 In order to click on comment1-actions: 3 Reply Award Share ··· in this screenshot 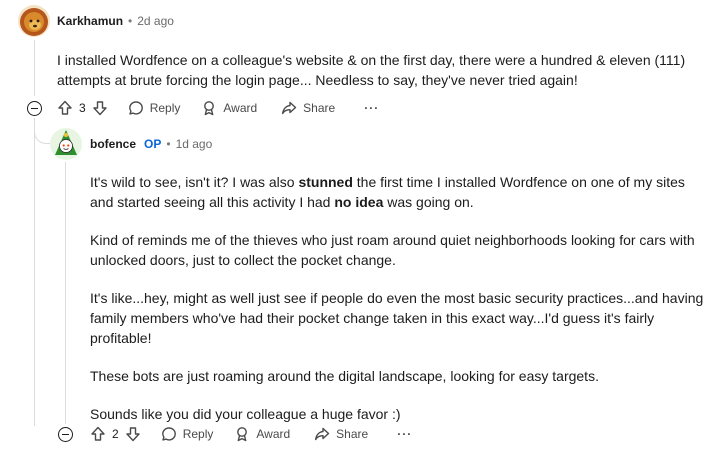, I will do `click(218, 108)`.